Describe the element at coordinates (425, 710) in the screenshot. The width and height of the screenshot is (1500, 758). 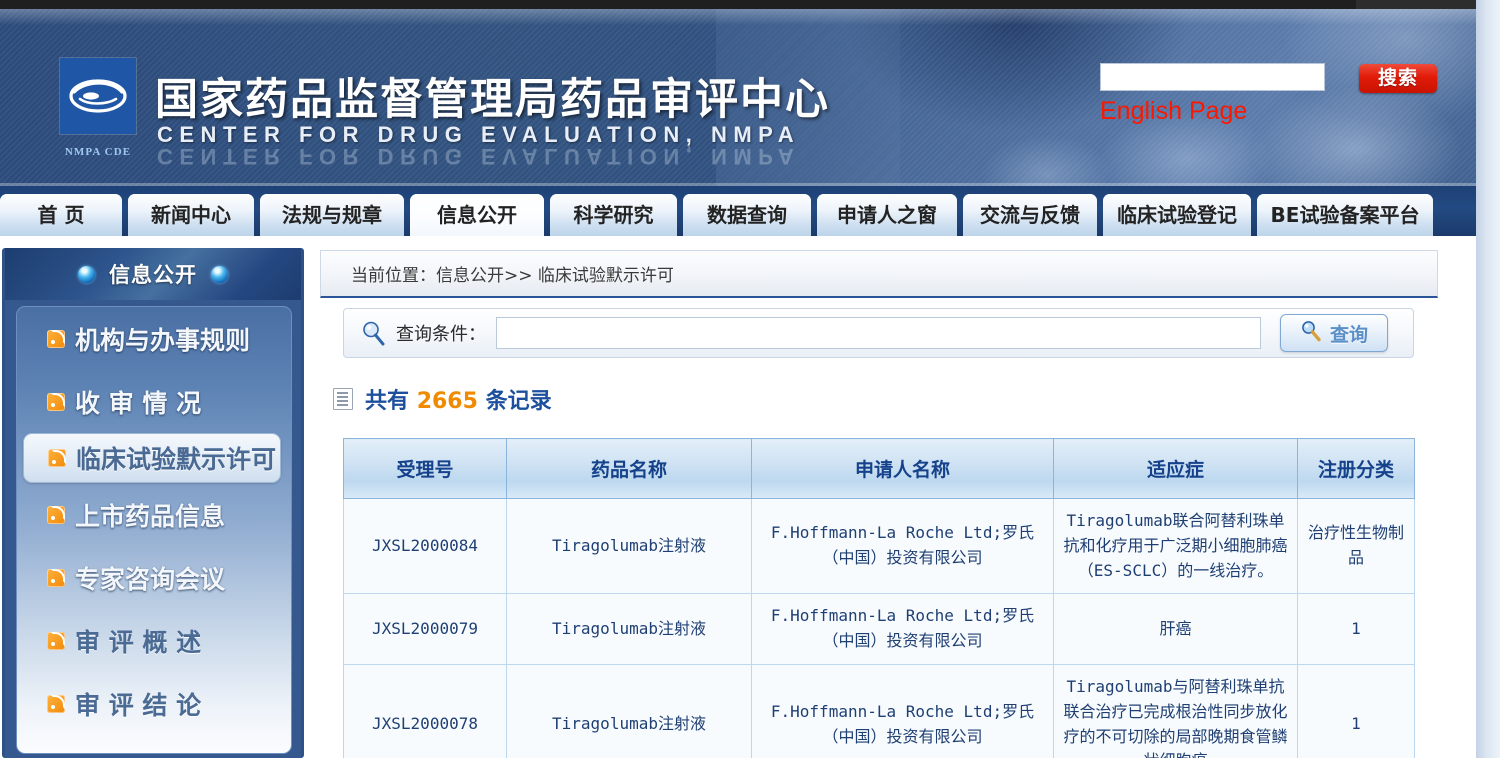
I see `cell-acceptance_no: JXSL2000078` at that location.